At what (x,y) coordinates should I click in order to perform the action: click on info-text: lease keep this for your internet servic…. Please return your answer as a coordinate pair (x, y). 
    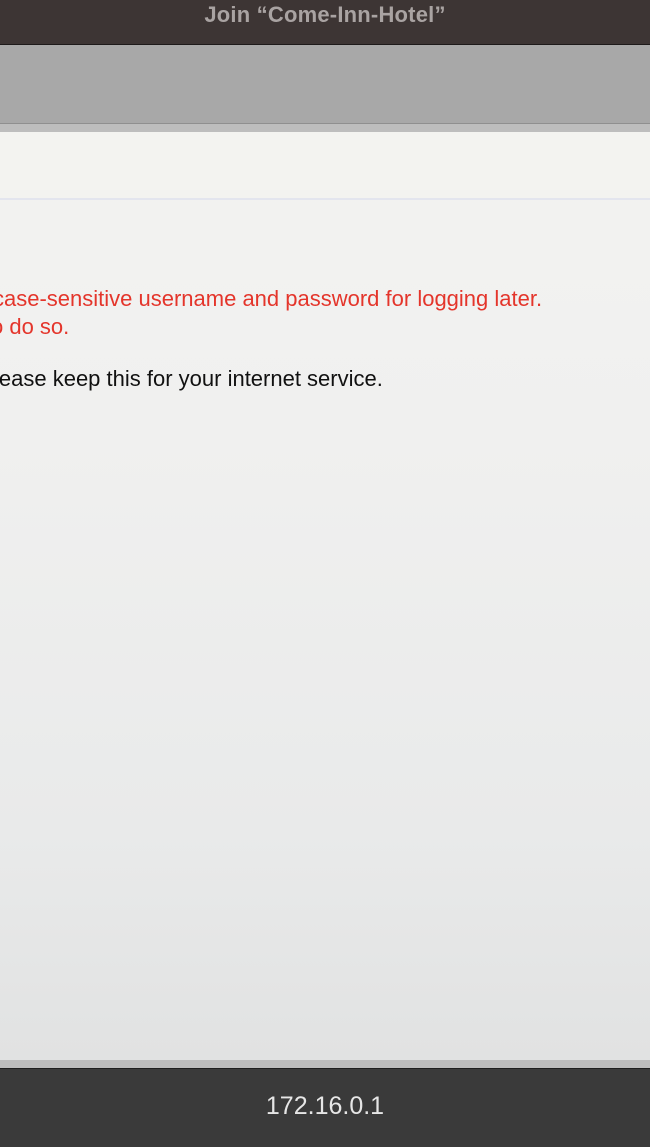
    Looking at the image, I should click on (191, 378).